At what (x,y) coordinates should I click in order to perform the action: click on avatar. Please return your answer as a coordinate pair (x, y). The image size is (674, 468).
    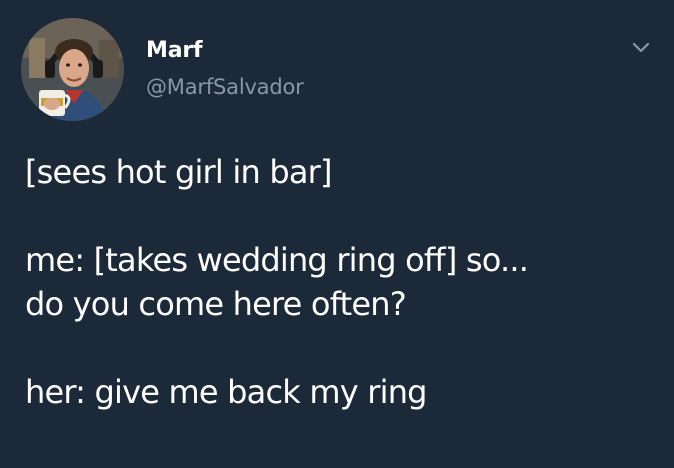
    Looking at the image, I should click on (72, 69).